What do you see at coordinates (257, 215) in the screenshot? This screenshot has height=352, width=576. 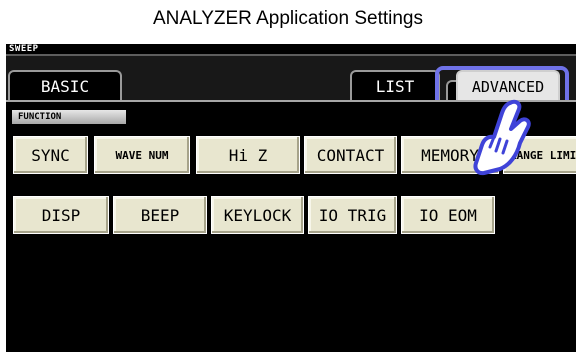 I see `keylock-button: KEYLOCK` at bounding box center [257, 215].